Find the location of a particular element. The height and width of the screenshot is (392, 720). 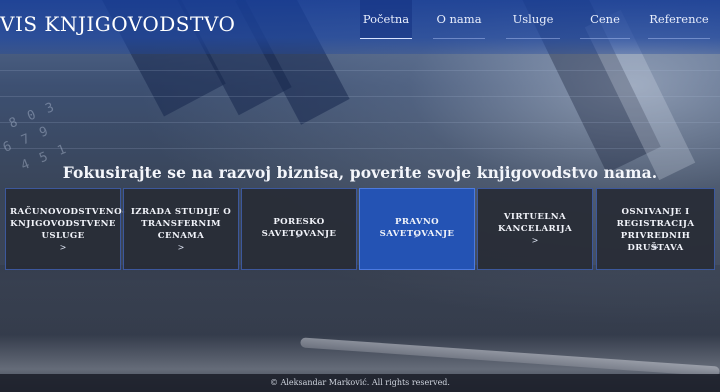

service-card-pravno-savetovanje: PRAVNO SAVETOVANJE > is located at coordinates (417, 229).